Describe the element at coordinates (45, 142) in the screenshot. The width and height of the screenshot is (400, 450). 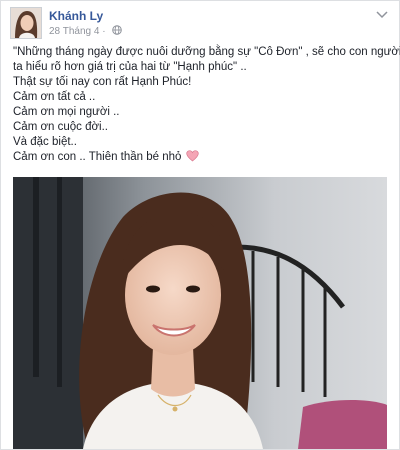
I see `post-line: Và đặc biệt..` at that location.